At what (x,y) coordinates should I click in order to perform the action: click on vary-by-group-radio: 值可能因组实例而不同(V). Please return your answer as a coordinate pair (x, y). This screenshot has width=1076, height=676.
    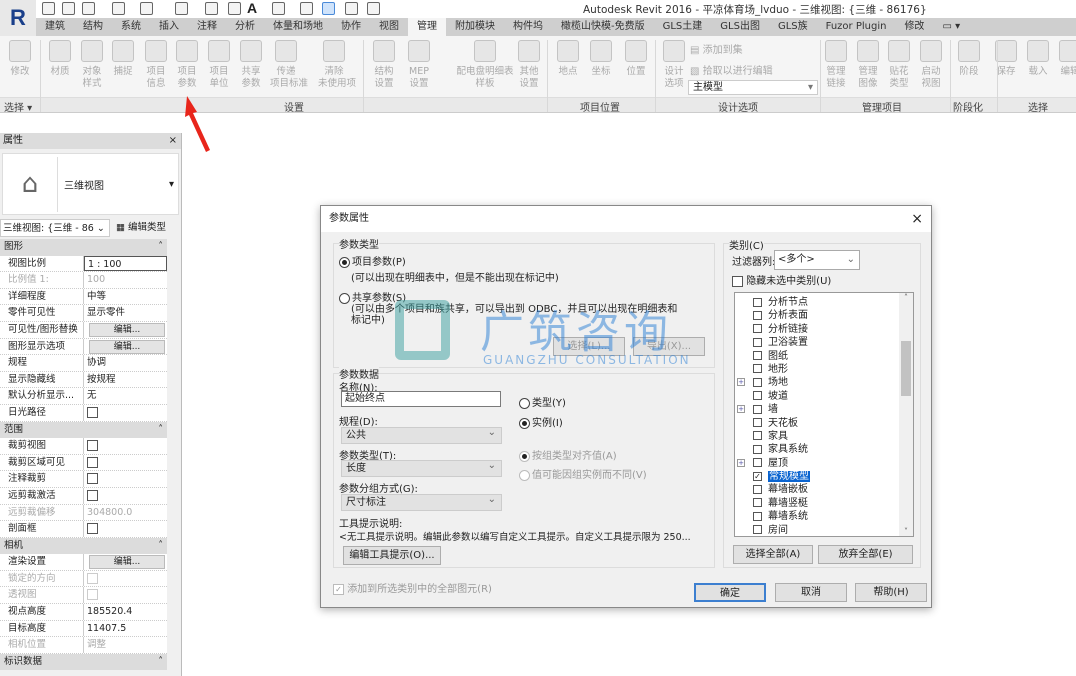
    Looking at the image, I should click on (583, 473).